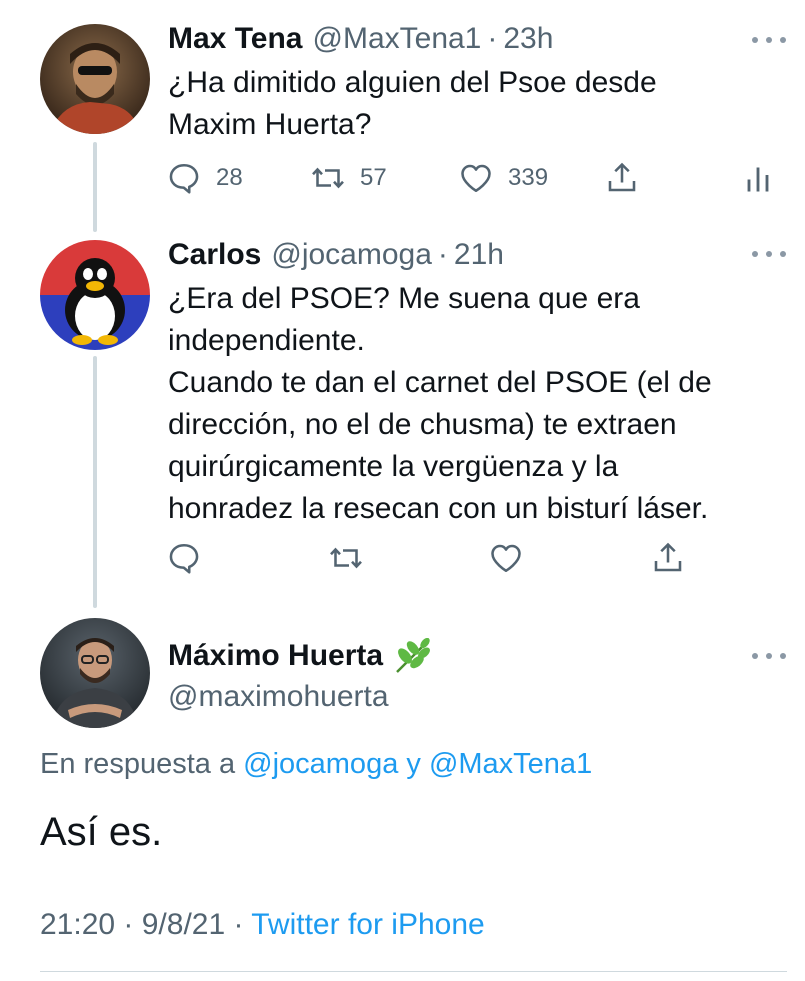 Image resolution: width=805 pixels, height=981 pixels. I want to click on reply-button, so click(184, 558).